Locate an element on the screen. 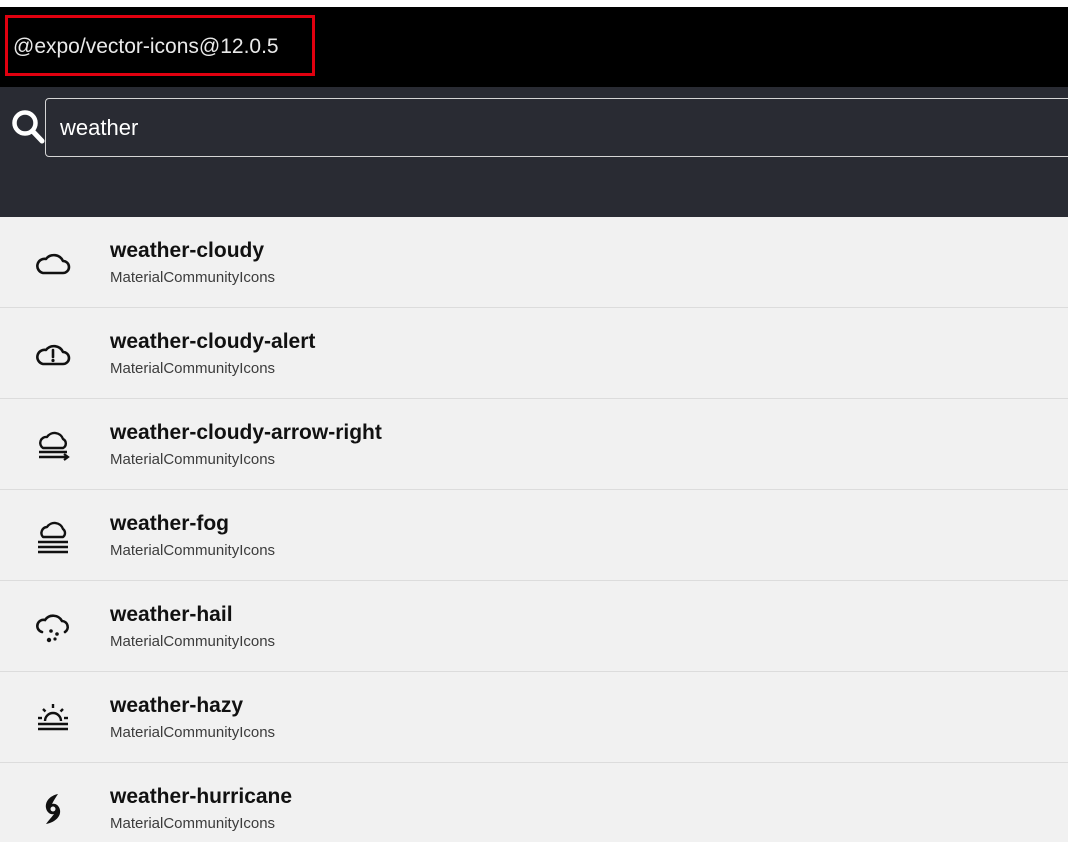  top-strip is located at coordinates (534, 3).